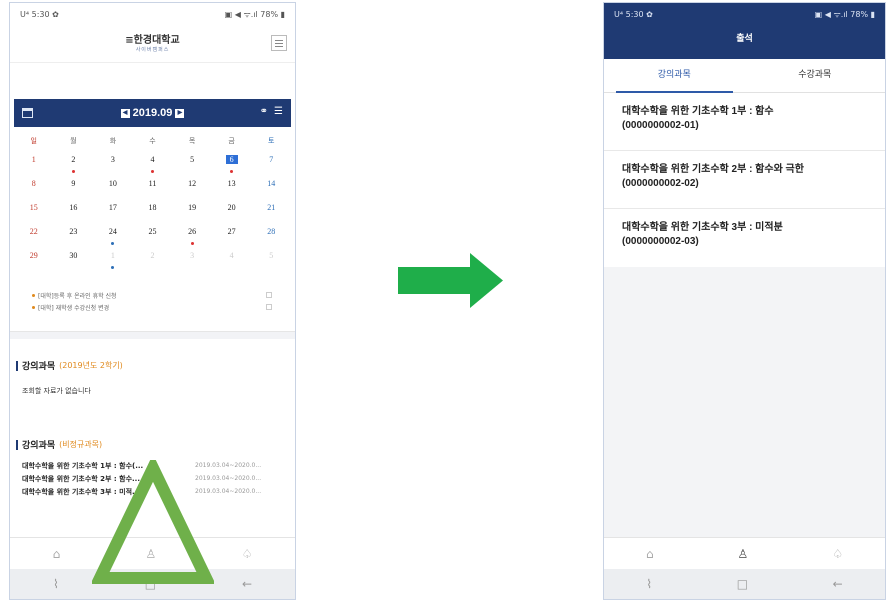 The height and width of the screenshot is (602, 887). Describe the element at coordinates (231, 183) in the screenshot. I see `calendar-day-number: 13` at that location.